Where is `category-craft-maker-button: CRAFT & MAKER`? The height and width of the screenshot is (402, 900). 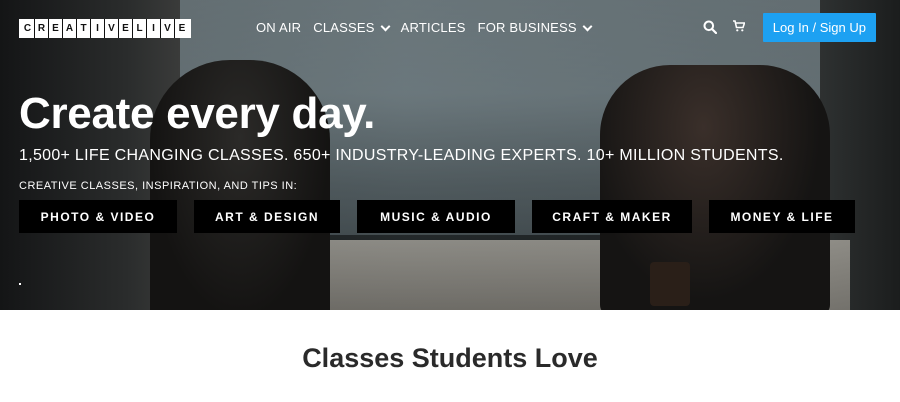 category-craft-maker-button: CRAFT & MAKER is located at coordinates (612, 216).